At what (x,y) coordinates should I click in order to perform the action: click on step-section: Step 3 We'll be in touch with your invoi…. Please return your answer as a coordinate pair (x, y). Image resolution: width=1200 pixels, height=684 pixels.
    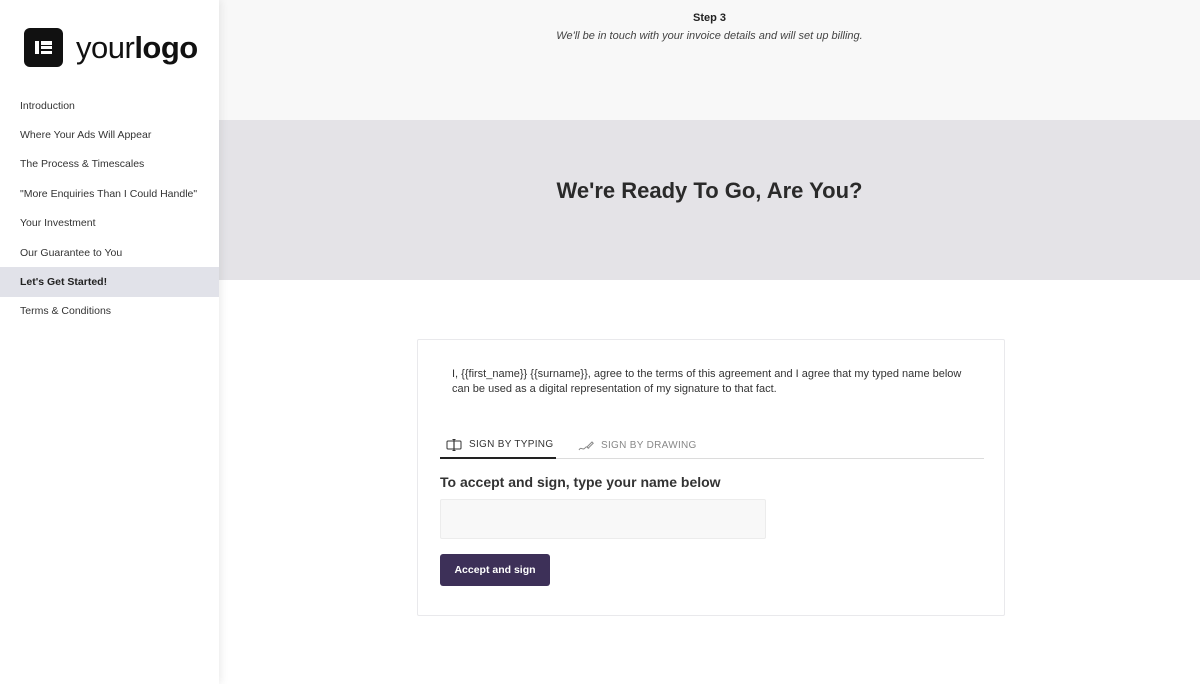
    Looking at the image, I should click on (709, 60).